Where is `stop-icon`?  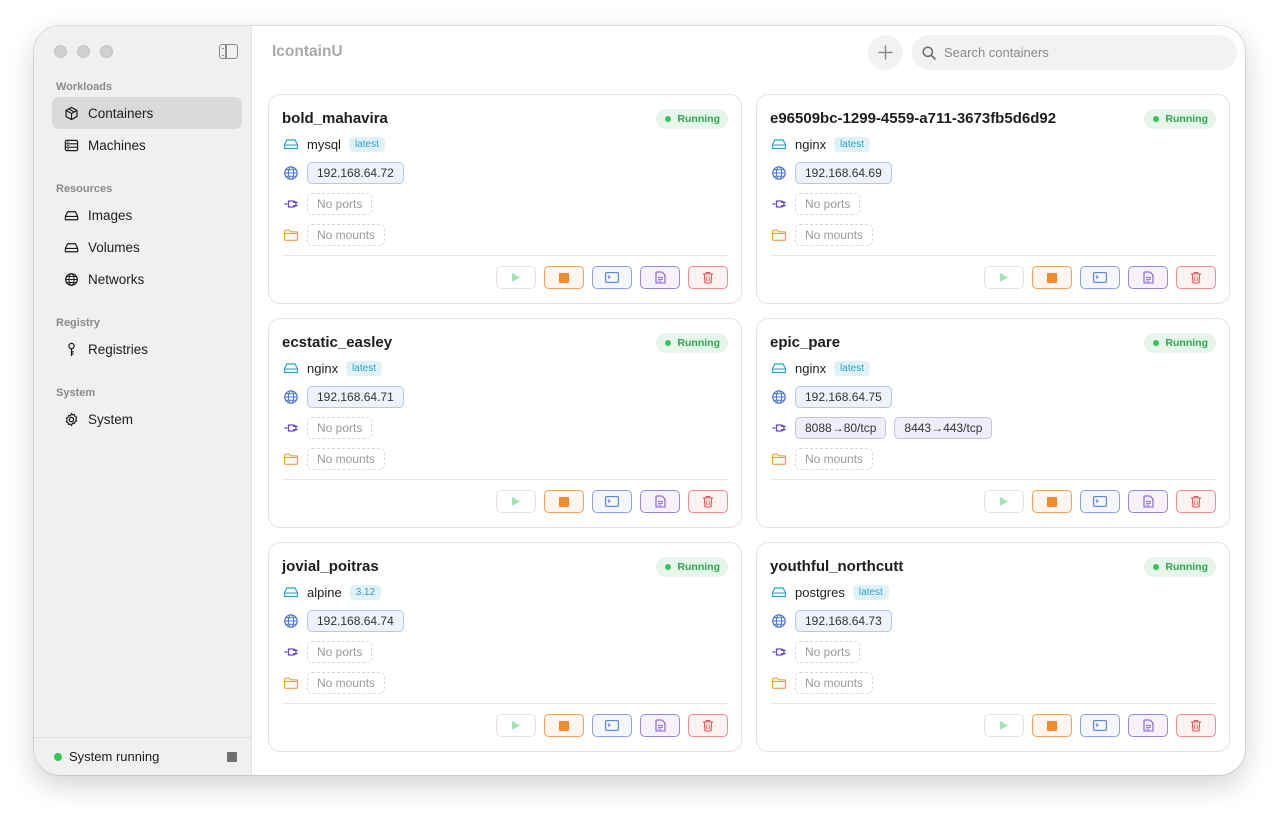 stop-icon is located at coordinates (1052, 277).